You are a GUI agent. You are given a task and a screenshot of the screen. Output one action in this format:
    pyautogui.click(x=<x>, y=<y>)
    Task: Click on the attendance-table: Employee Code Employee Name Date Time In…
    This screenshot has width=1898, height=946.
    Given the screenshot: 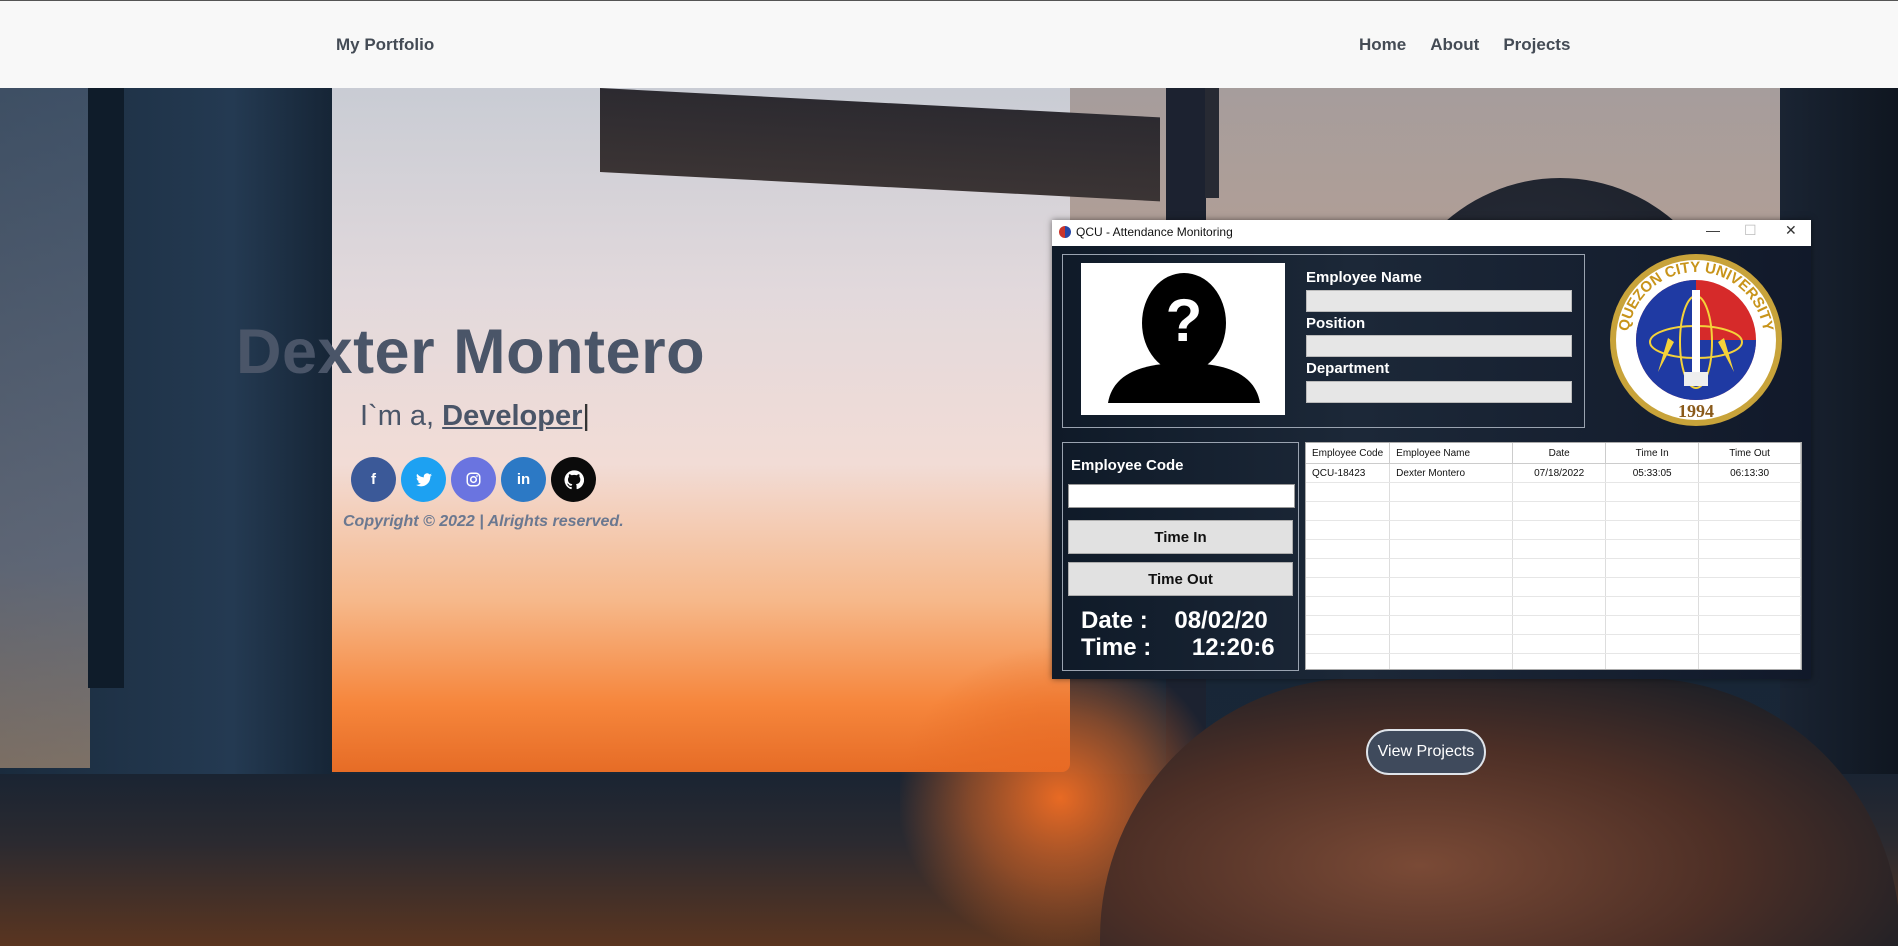 What is the action you would take?
    pyautogui.click(x=1553, y=556)
    